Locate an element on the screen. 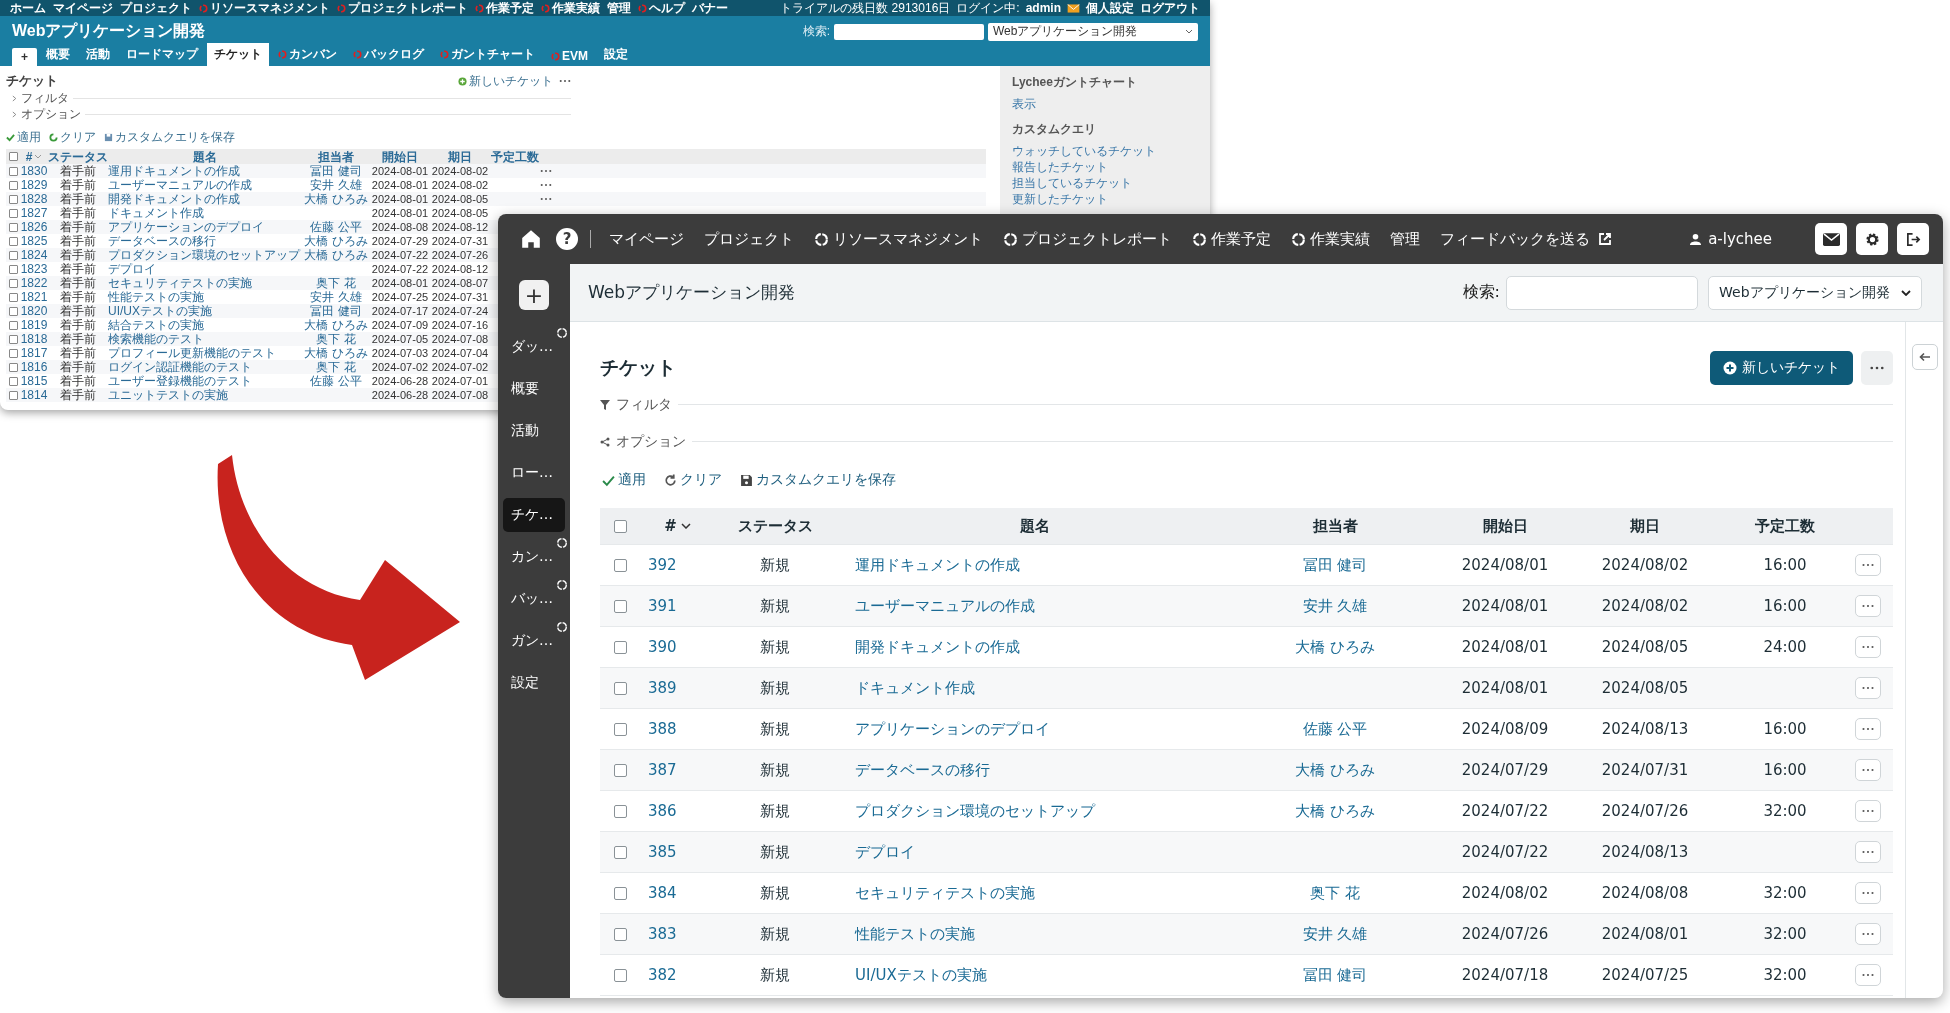  collapse-button is located at coordinates (1924, 357).